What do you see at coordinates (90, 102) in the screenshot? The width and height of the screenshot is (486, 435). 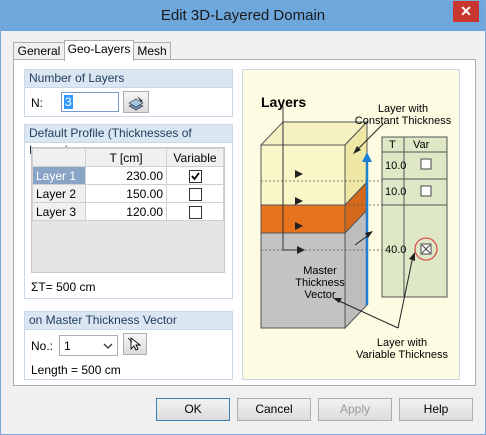 I see `layer-count-input: 3` at bounding box center [90, 102].